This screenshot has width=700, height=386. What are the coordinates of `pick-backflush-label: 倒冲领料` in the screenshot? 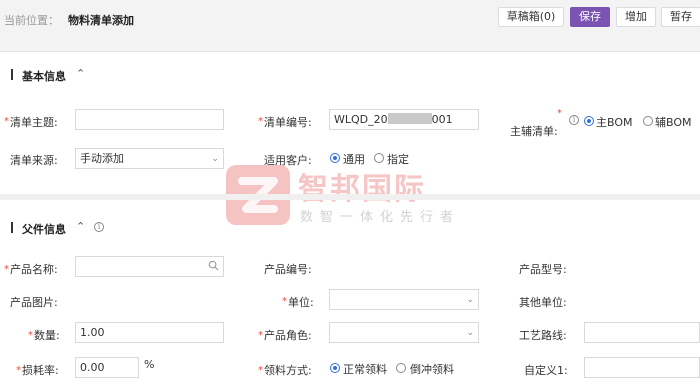 It's located at (432, 369).